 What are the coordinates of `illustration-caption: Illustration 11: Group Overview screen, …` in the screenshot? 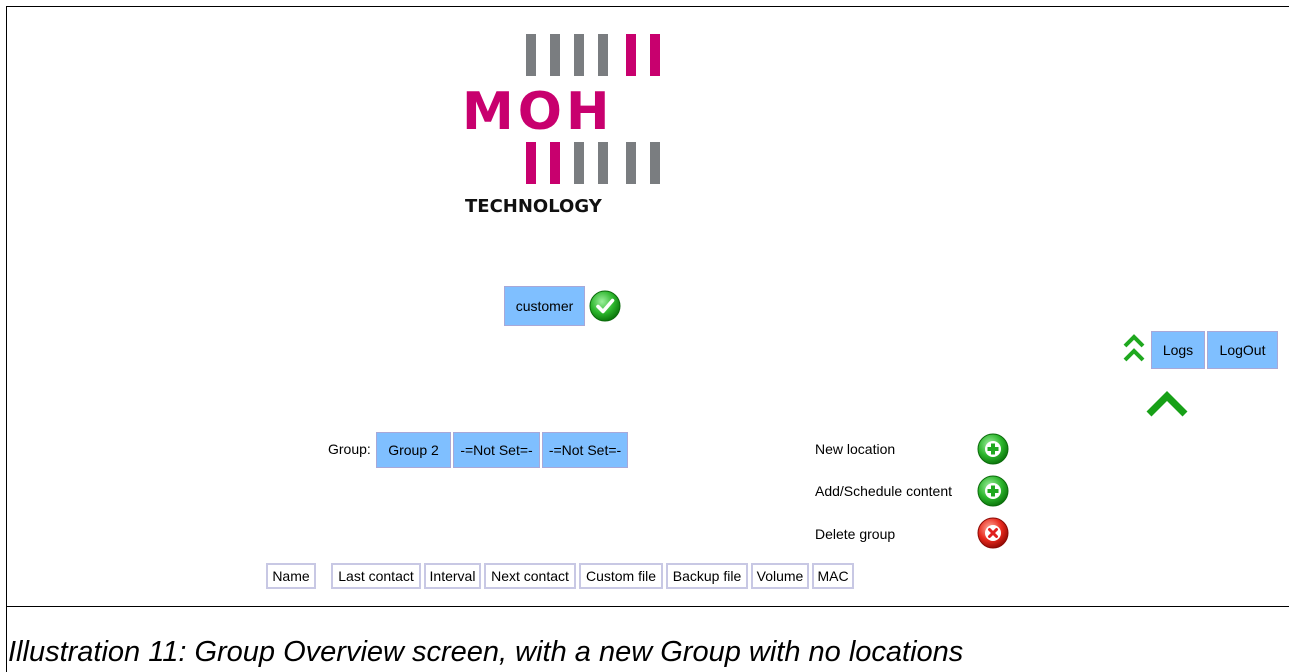 It's located at (486, 652).